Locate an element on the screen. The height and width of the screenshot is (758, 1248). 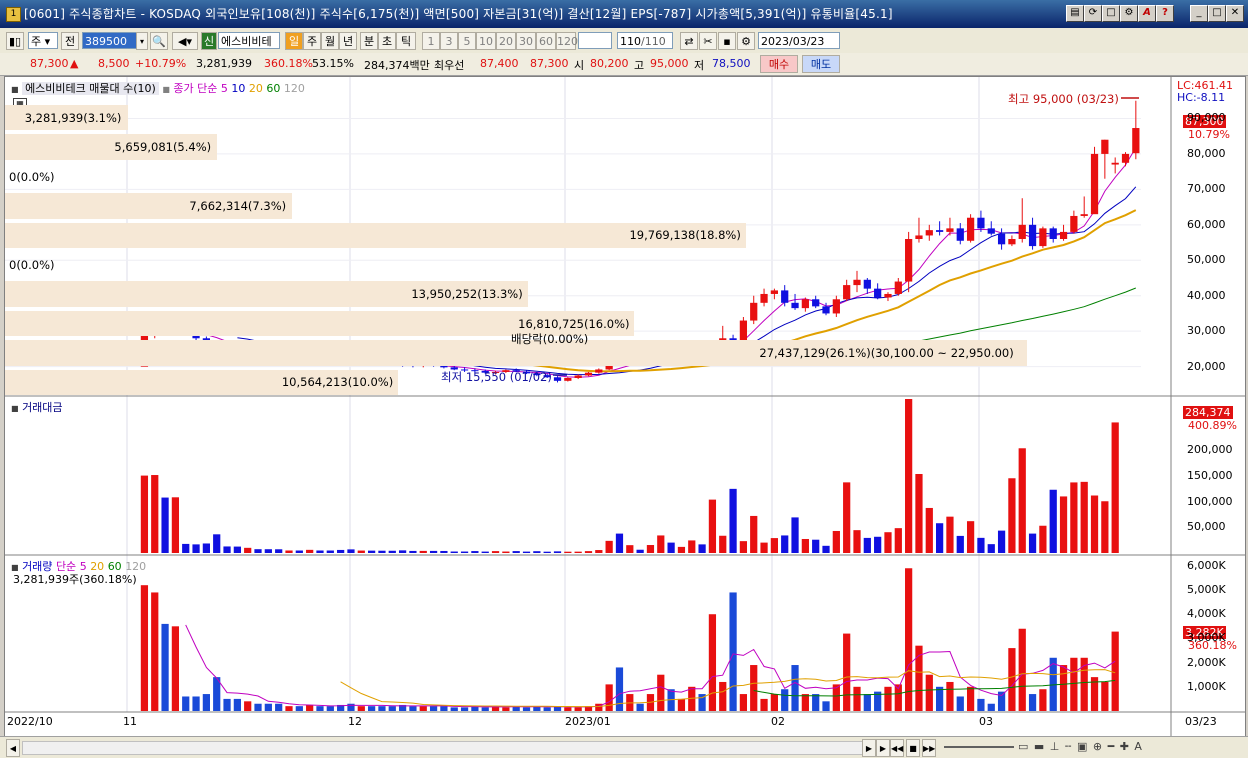
scissors-icon: ✂ is located at coordinates (708, 41).